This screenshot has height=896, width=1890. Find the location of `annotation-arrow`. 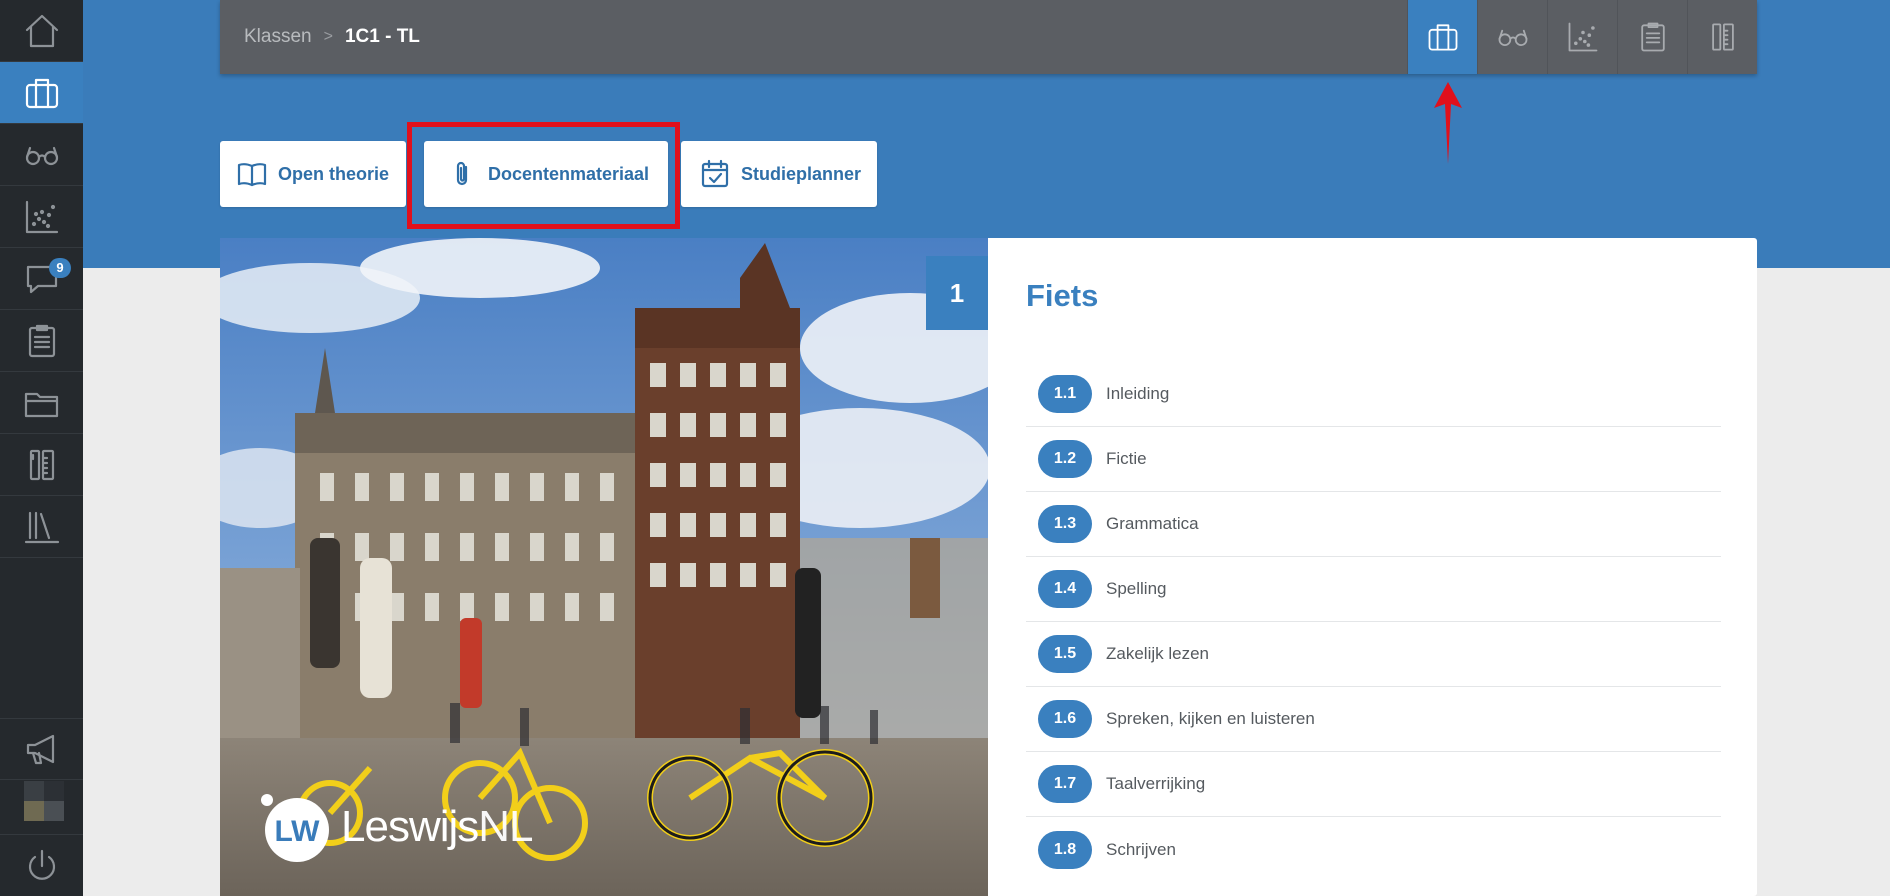

annotation-arrow is located at coordinates (1448, 123).